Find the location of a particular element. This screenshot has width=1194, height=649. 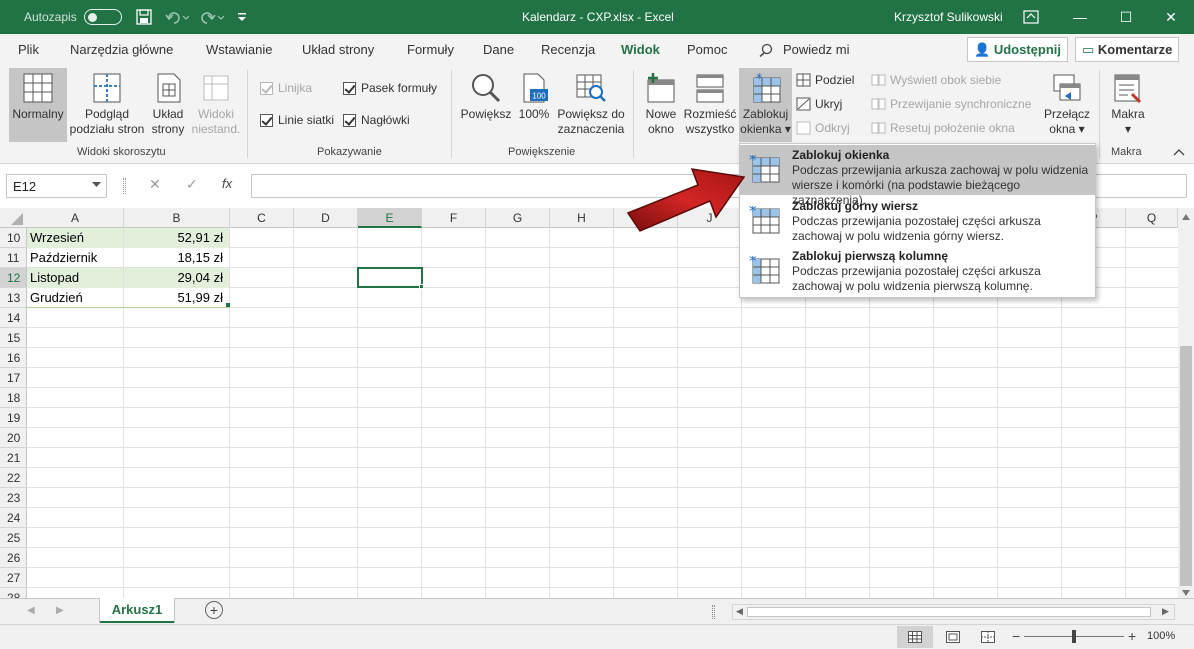

cell-a13: Grudzień is located at coordinates (75, 298).